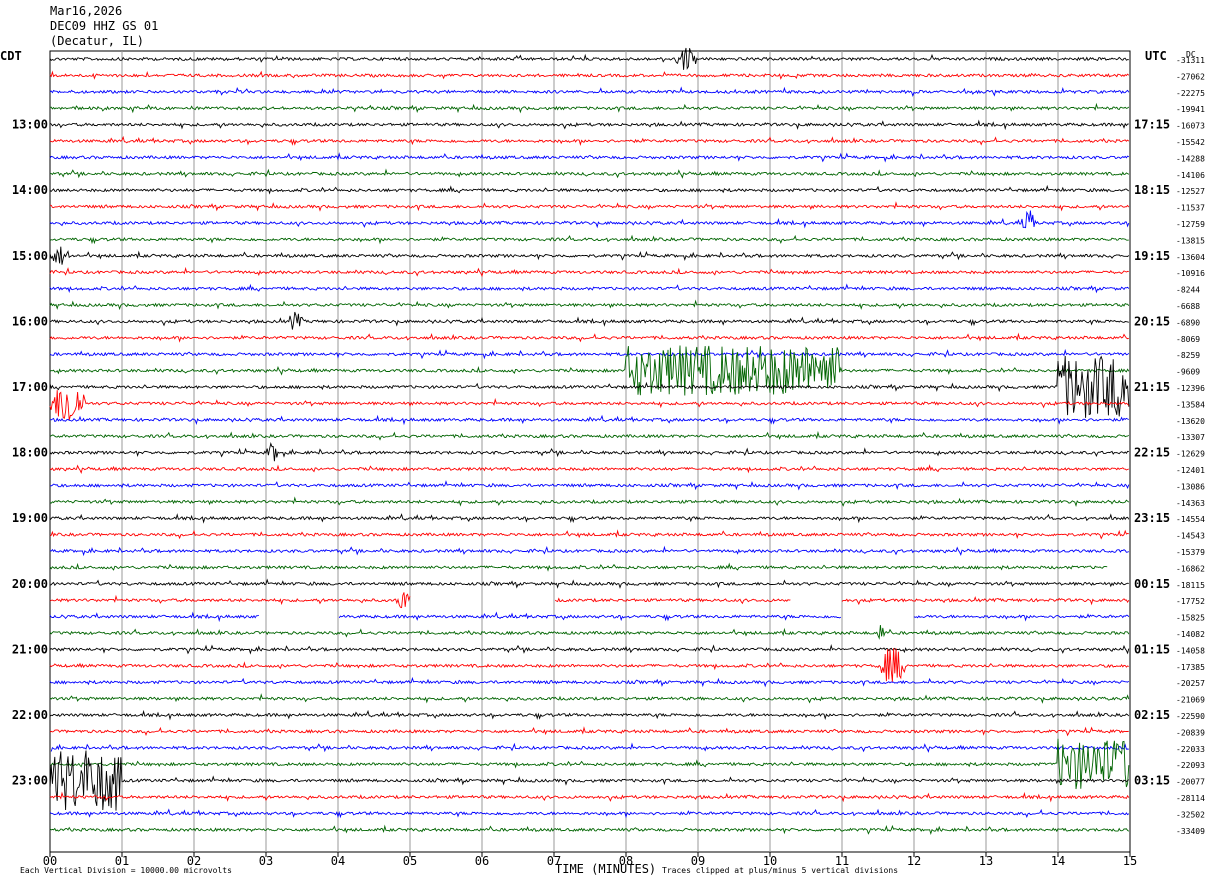  Describe the element at coordinates (1190, 765) in the screenshot. I see `dc-offset-label: -22093` at that location.